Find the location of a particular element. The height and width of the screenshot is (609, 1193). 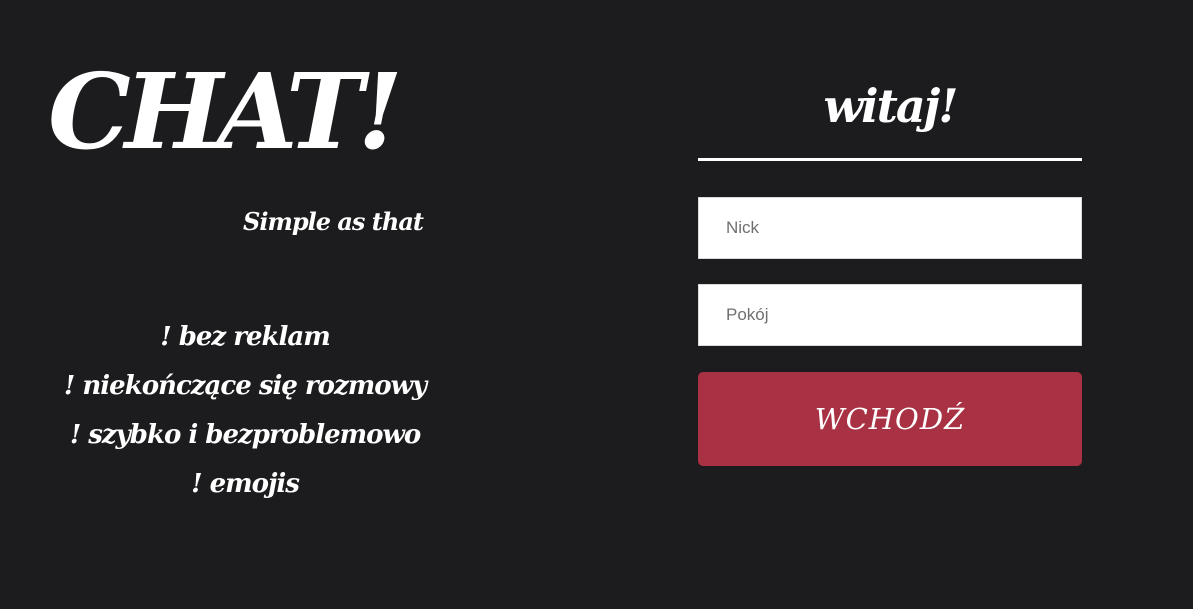

greeting-heading: witaj! is located at coordinates (891, 106).